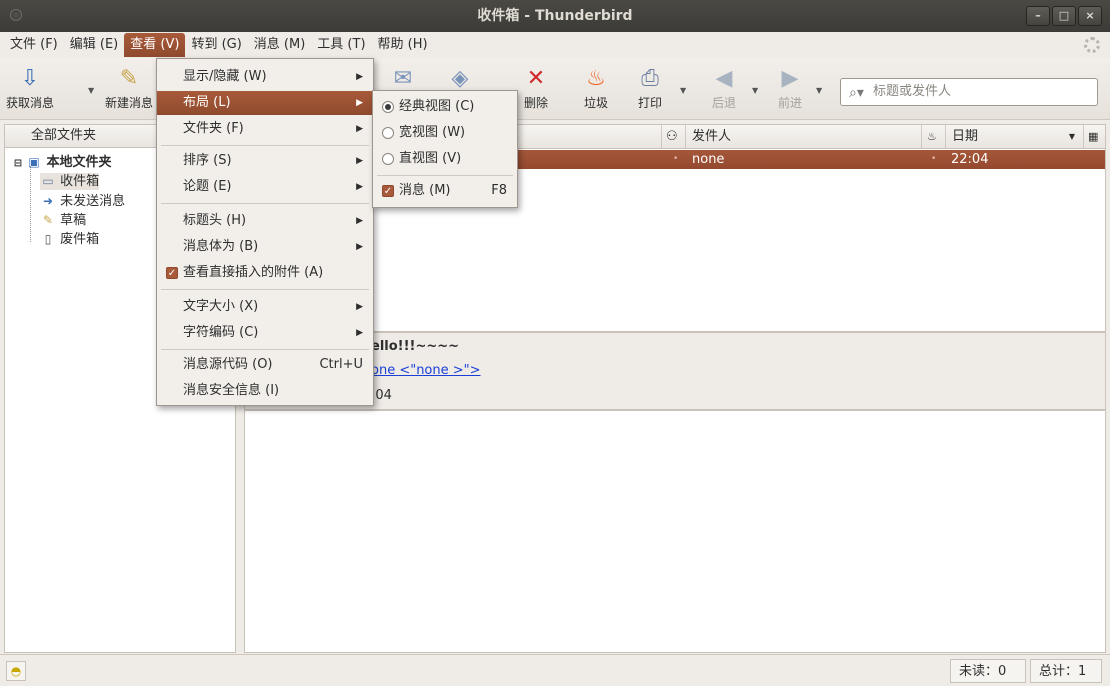  What do you see at coordinates (403, 78) in the screenshot?
I see `reply-icon: ✉` at bounding box center [403, 78].